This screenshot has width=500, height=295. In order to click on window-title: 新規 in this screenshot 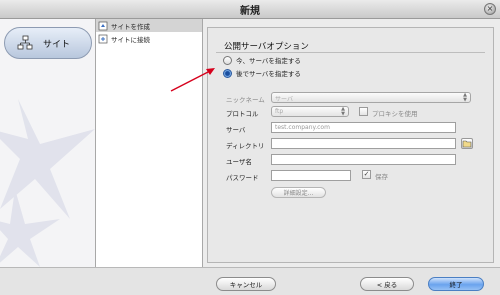, I will do `click(250, 11)`.